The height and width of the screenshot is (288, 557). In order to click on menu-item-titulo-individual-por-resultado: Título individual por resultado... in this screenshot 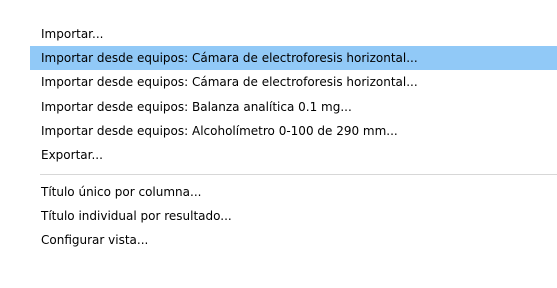, I will do `click(293, 216)`.